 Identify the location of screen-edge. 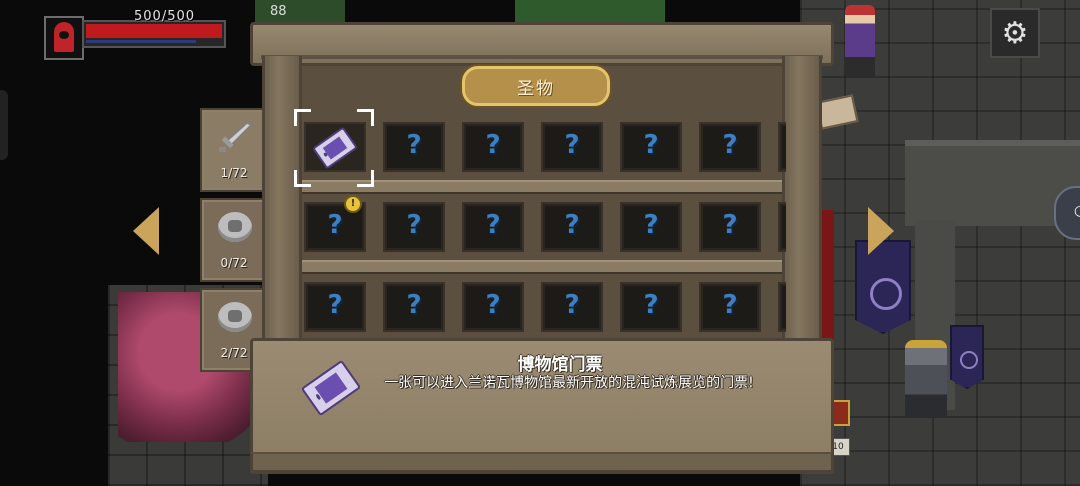
(4, 125).